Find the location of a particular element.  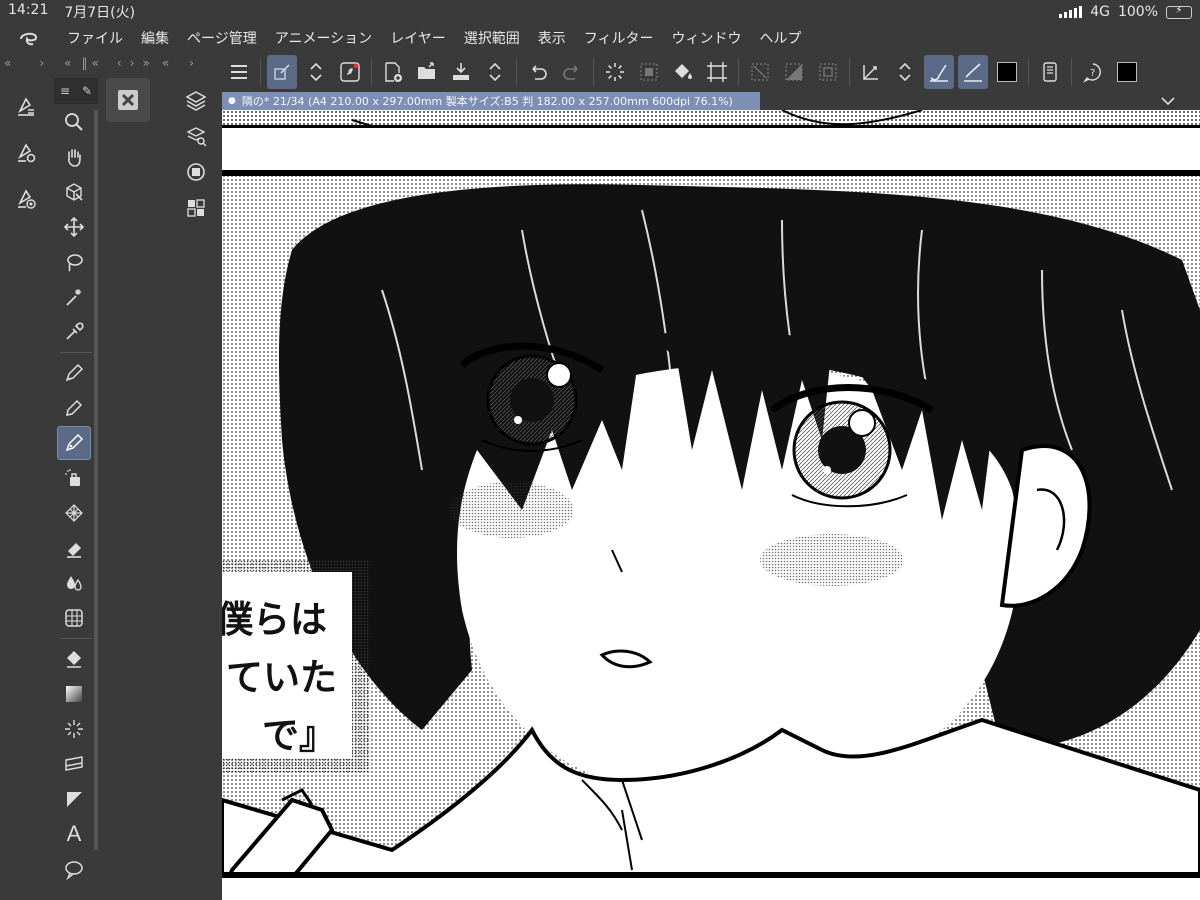

layer-settings-icon is located at coordinates (26, 153).